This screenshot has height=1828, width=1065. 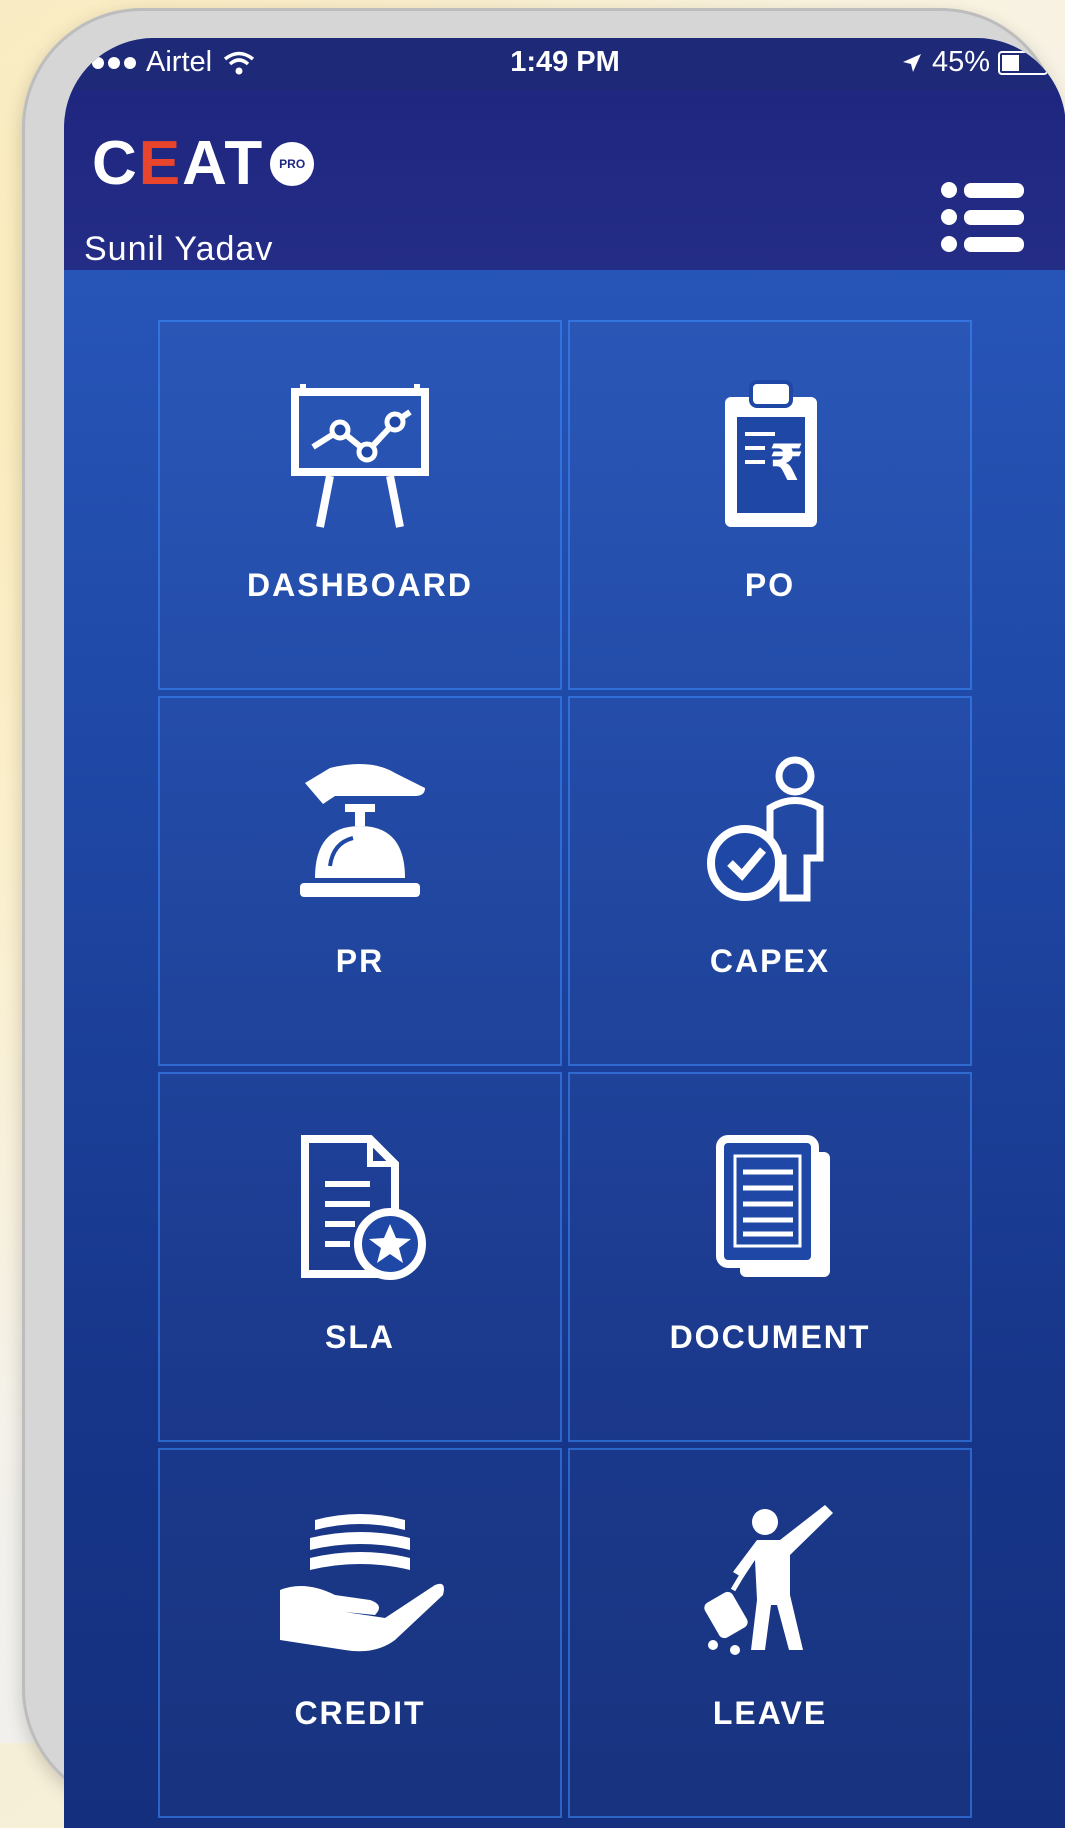 What do you see at coordinates (363, 1207) in the screenshot?
I see `document-star-icon` at bounding box center [363, 1207].